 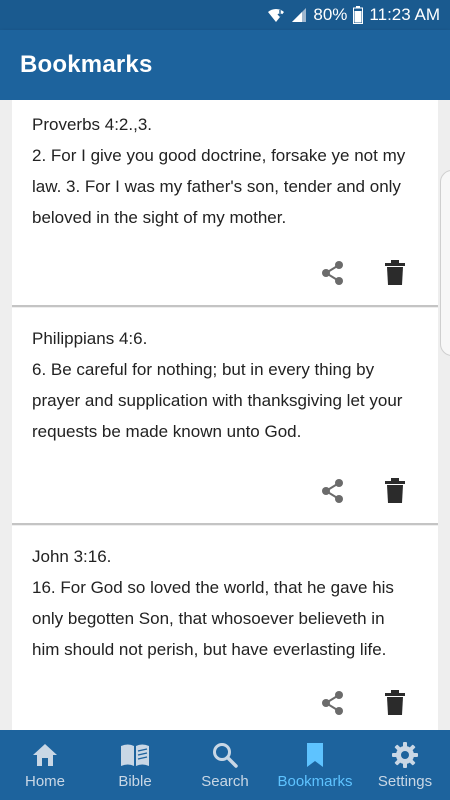 What do you see at coordinates (276, 15) in the screenshot?
I see `wifi-icon` at bounding box center [276, 15].